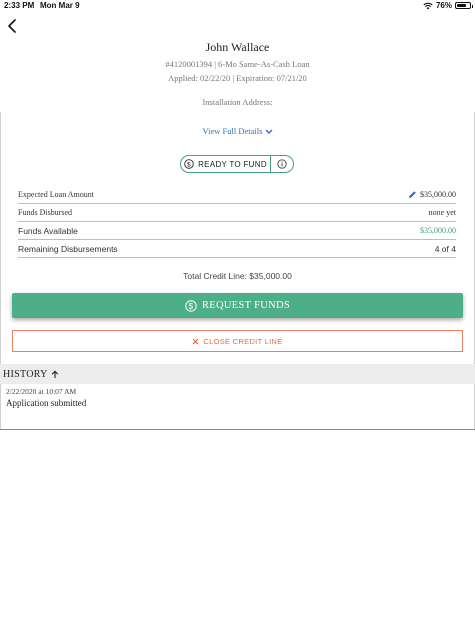 The height and width of the screenshot is (635, 475). I want to click on status-time: 2:33 PM, so click(19, 5).